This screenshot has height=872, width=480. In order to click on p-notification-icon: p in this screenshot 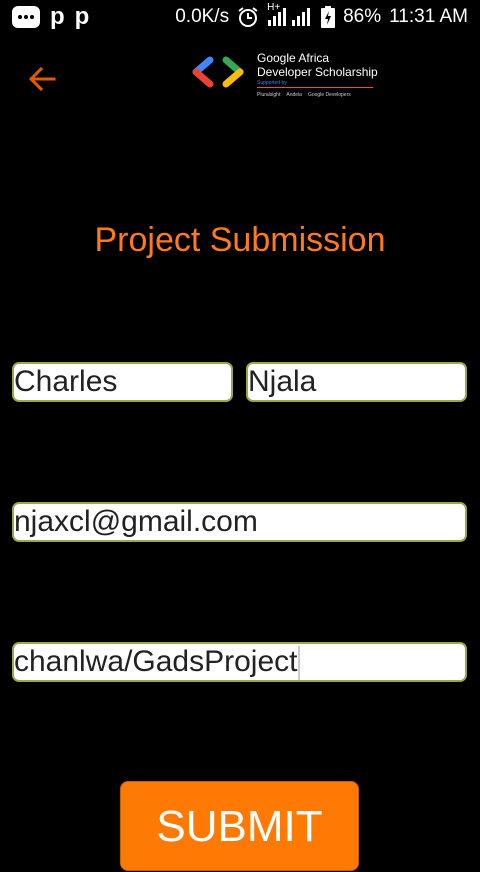, I will do `click(57, 16)`.